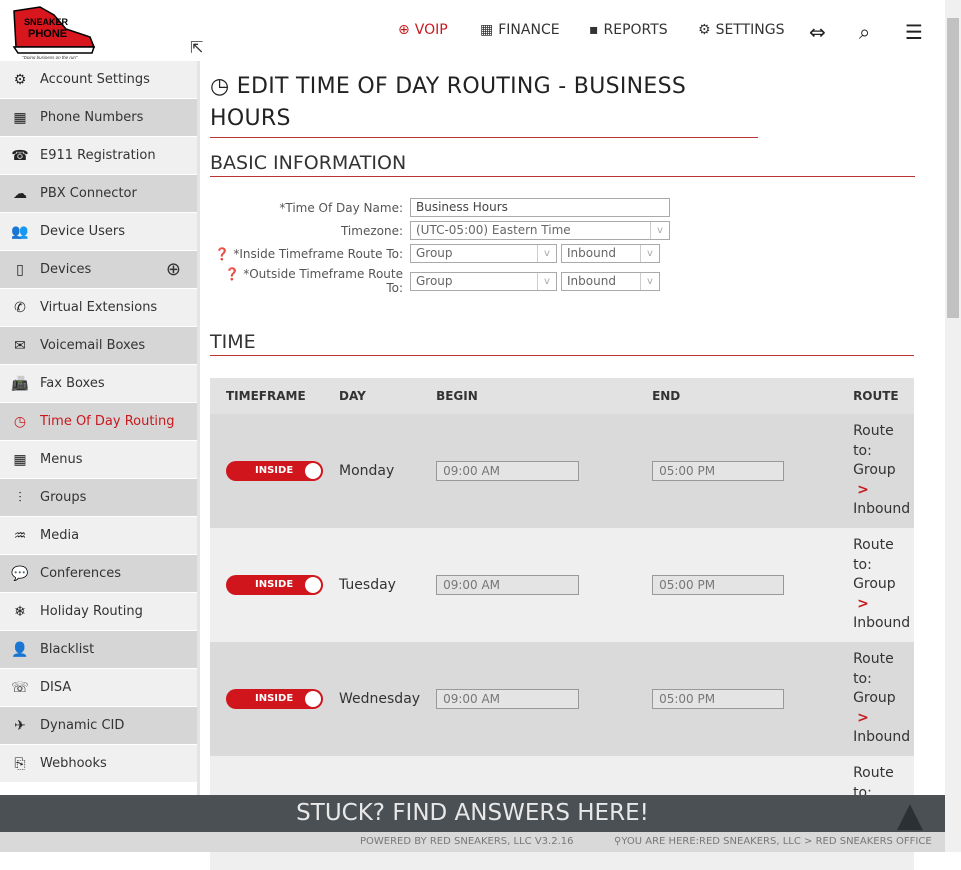 This screenshot has width=961, height=870. Describe the element at coordinates (487, 30) in the screenshot. I see `calculator-icon: ▦` at that location.